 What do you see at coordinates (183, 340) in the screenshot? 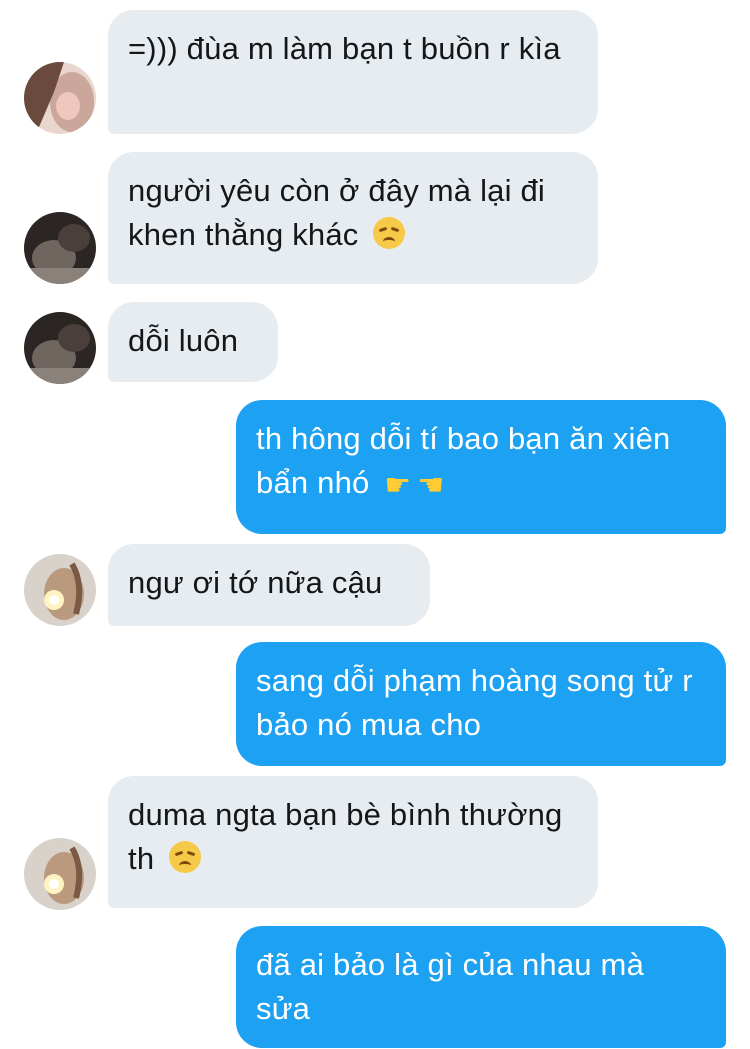
I see `message-text-3: dỗi luôn` at bounding box center [183, 340].